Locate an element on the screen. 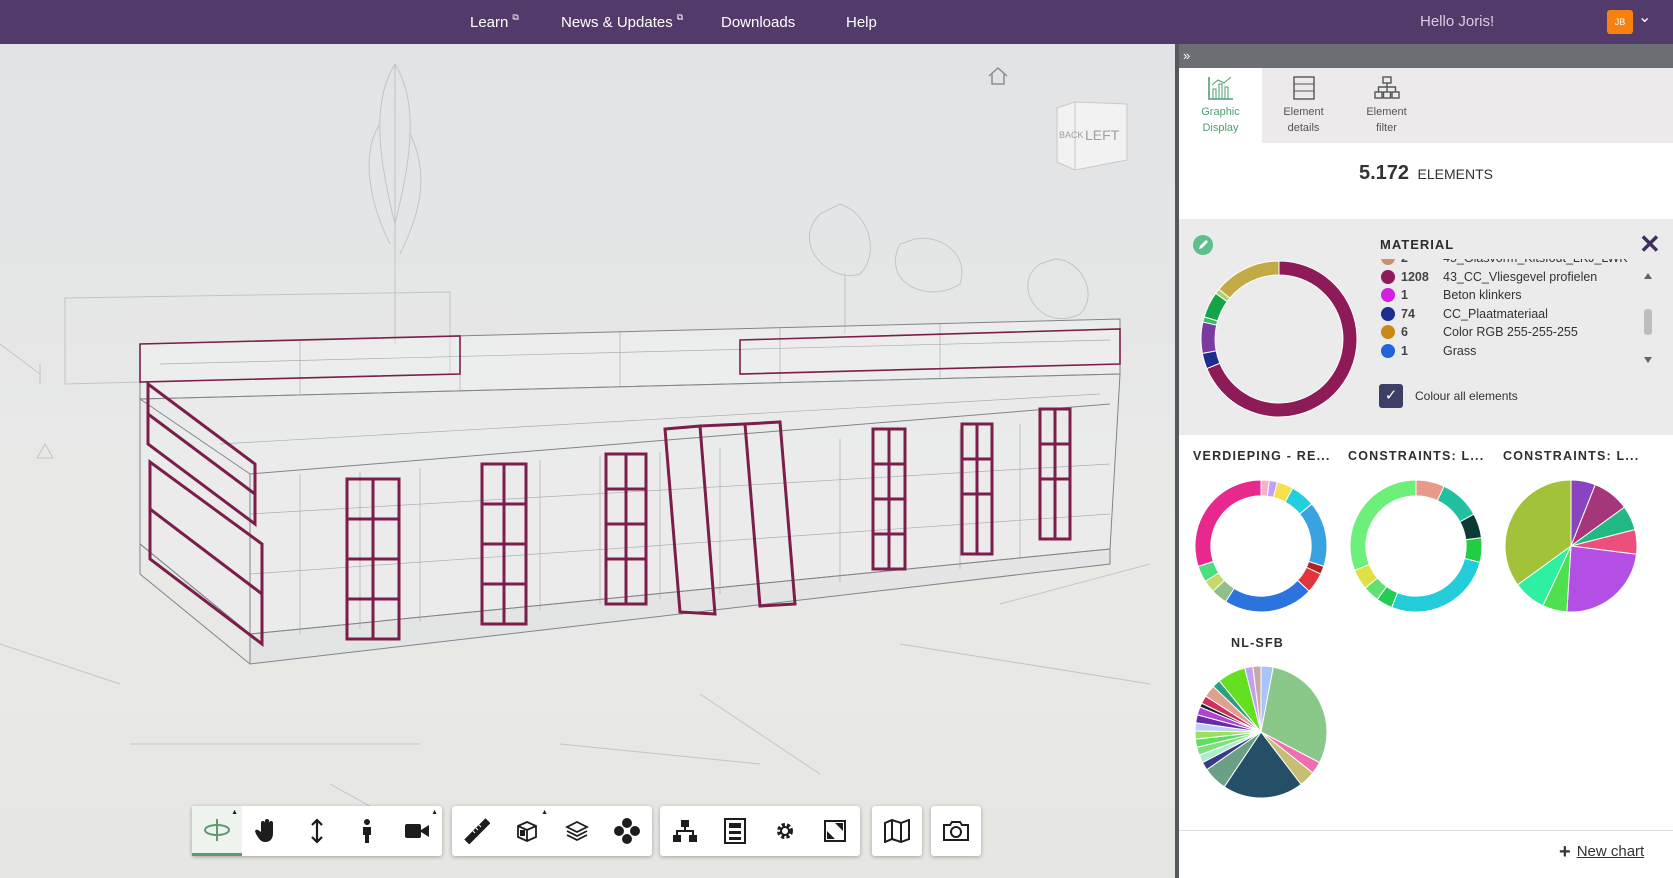 This screenshot has height=878, width=1673. element-count-label: ELEMENTS is located at coordinates (1455, 174).